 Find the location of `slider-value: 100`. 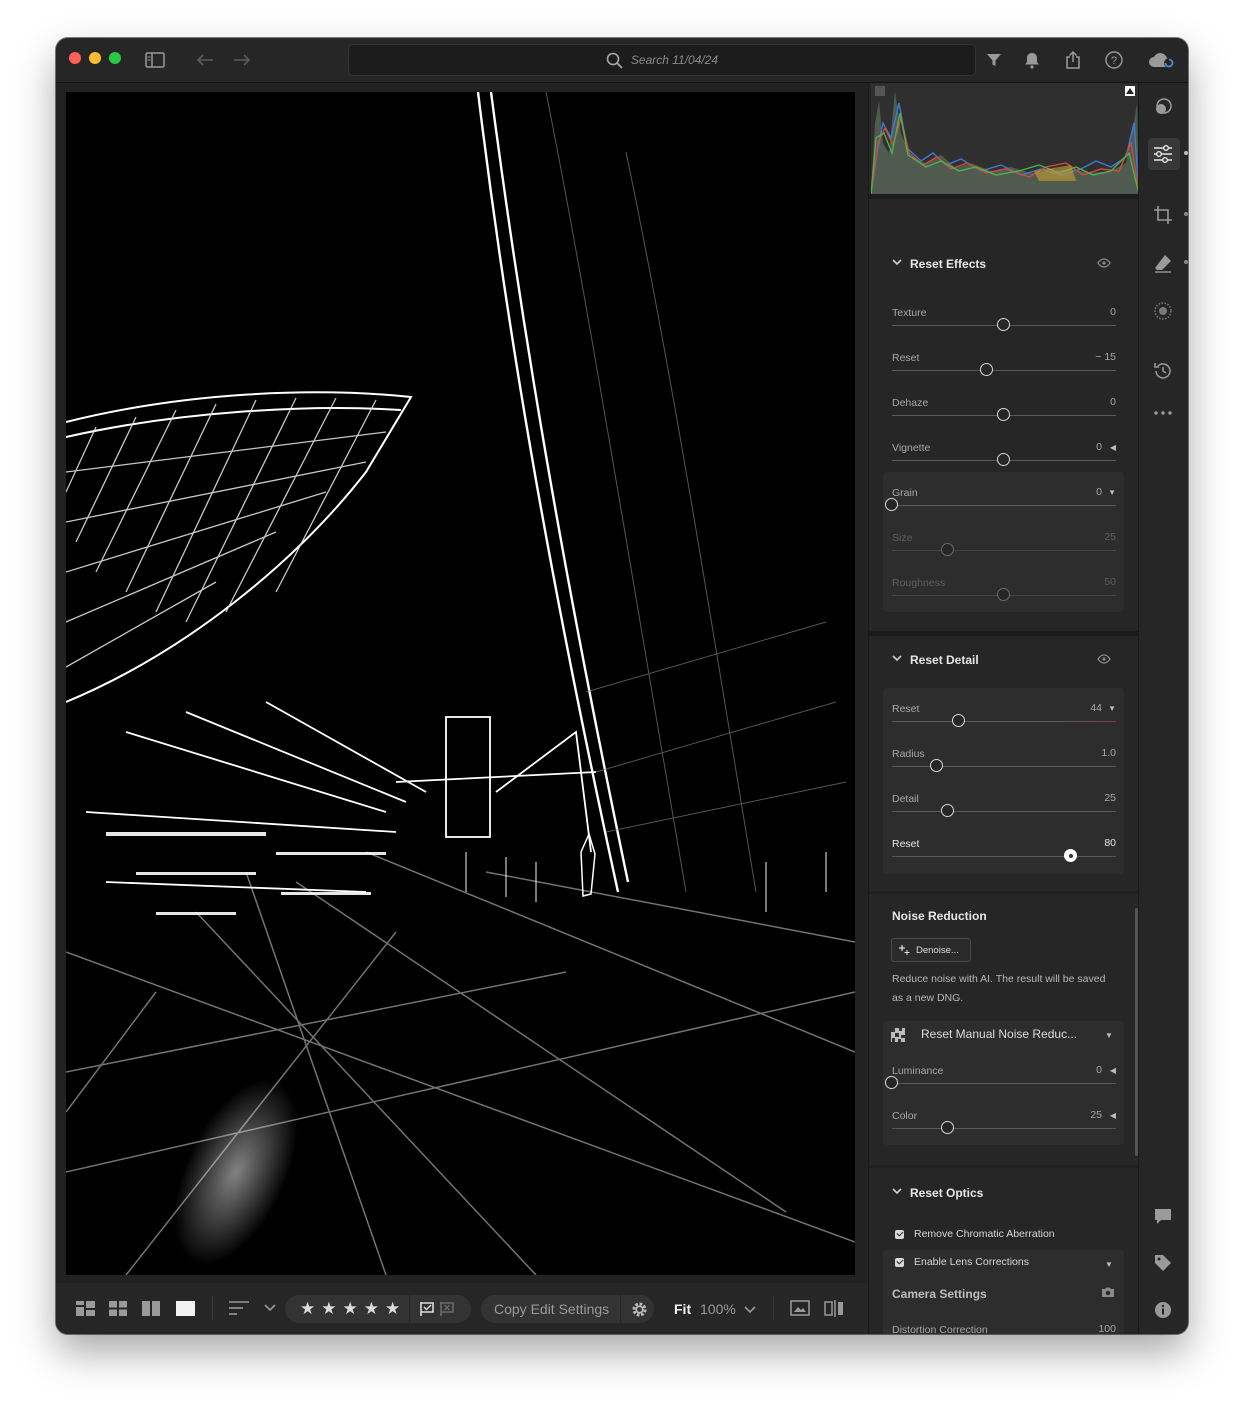

slider-value: 100 is located at coordinates (1107, 1328).